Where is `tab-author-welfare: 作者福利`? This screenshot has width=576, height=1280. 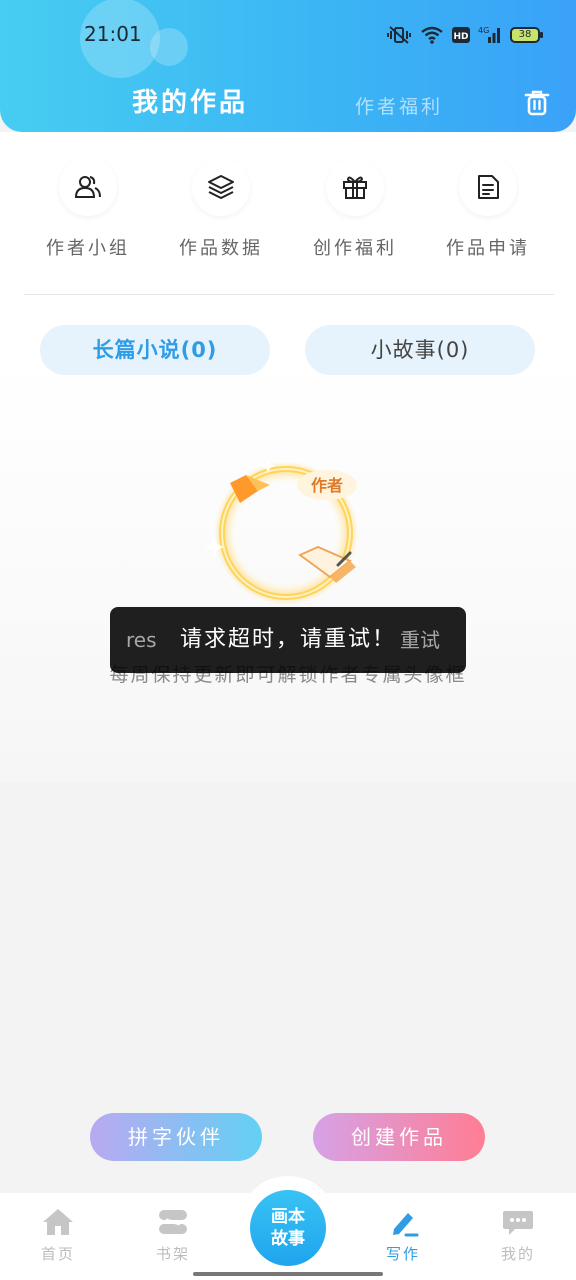
tab-author-welfare: 作者福利 is located at coordinates (399, 105).